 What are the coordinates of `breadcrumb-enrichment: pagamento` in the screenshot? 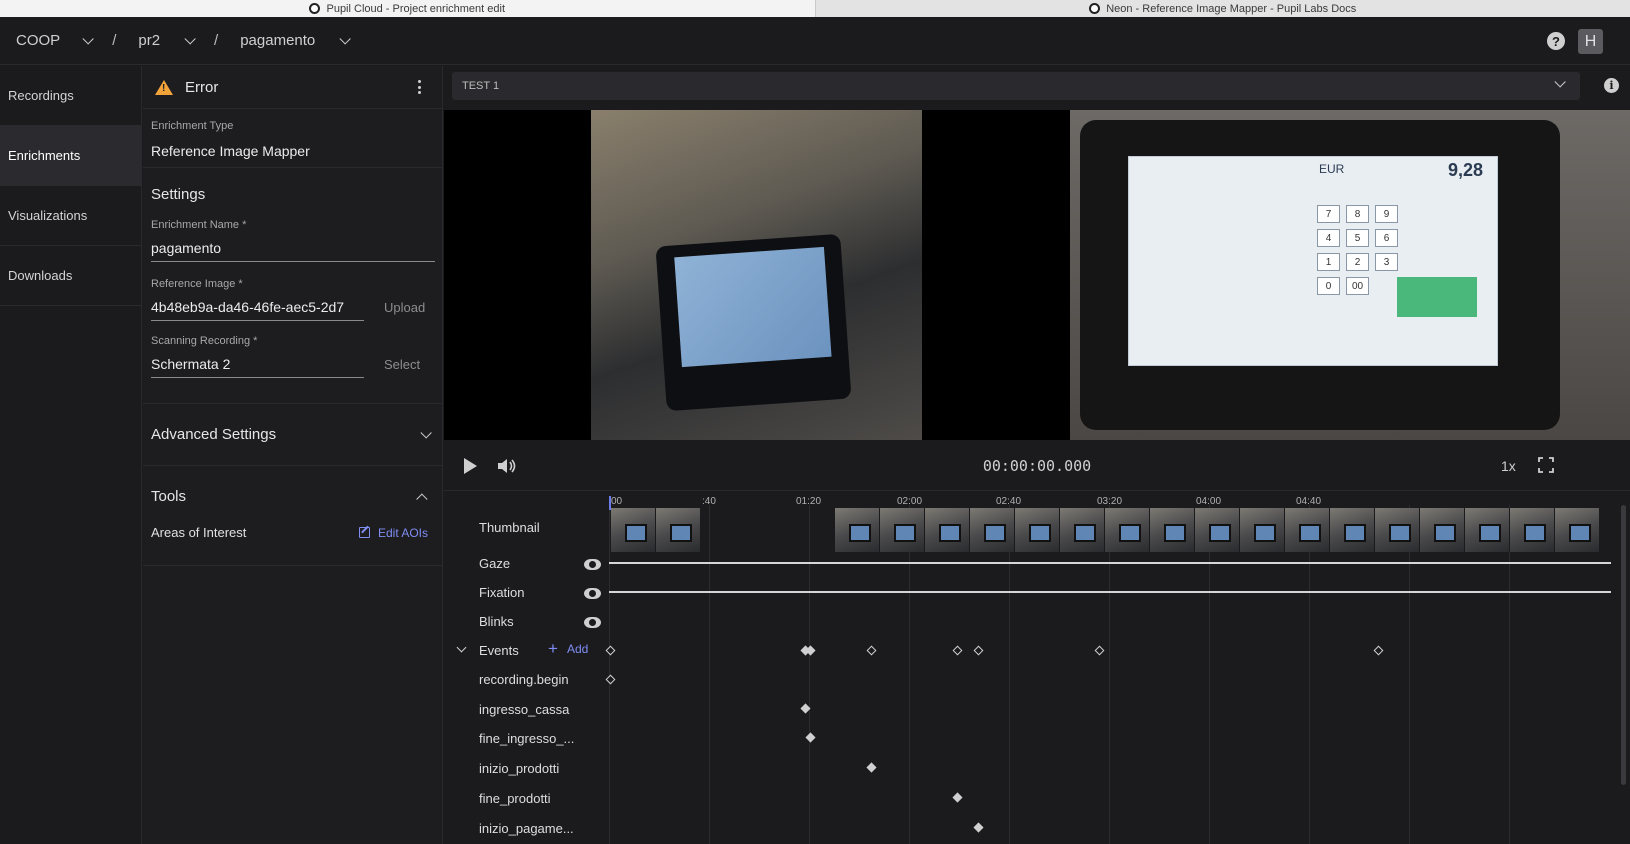 It's located at (296, 40).